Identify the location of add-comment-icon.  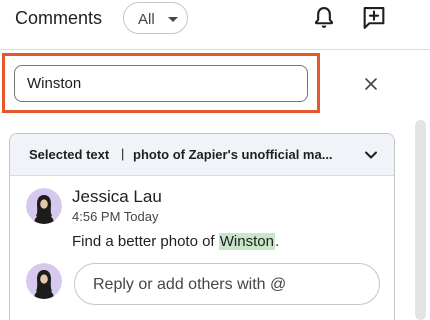
(374, 18).